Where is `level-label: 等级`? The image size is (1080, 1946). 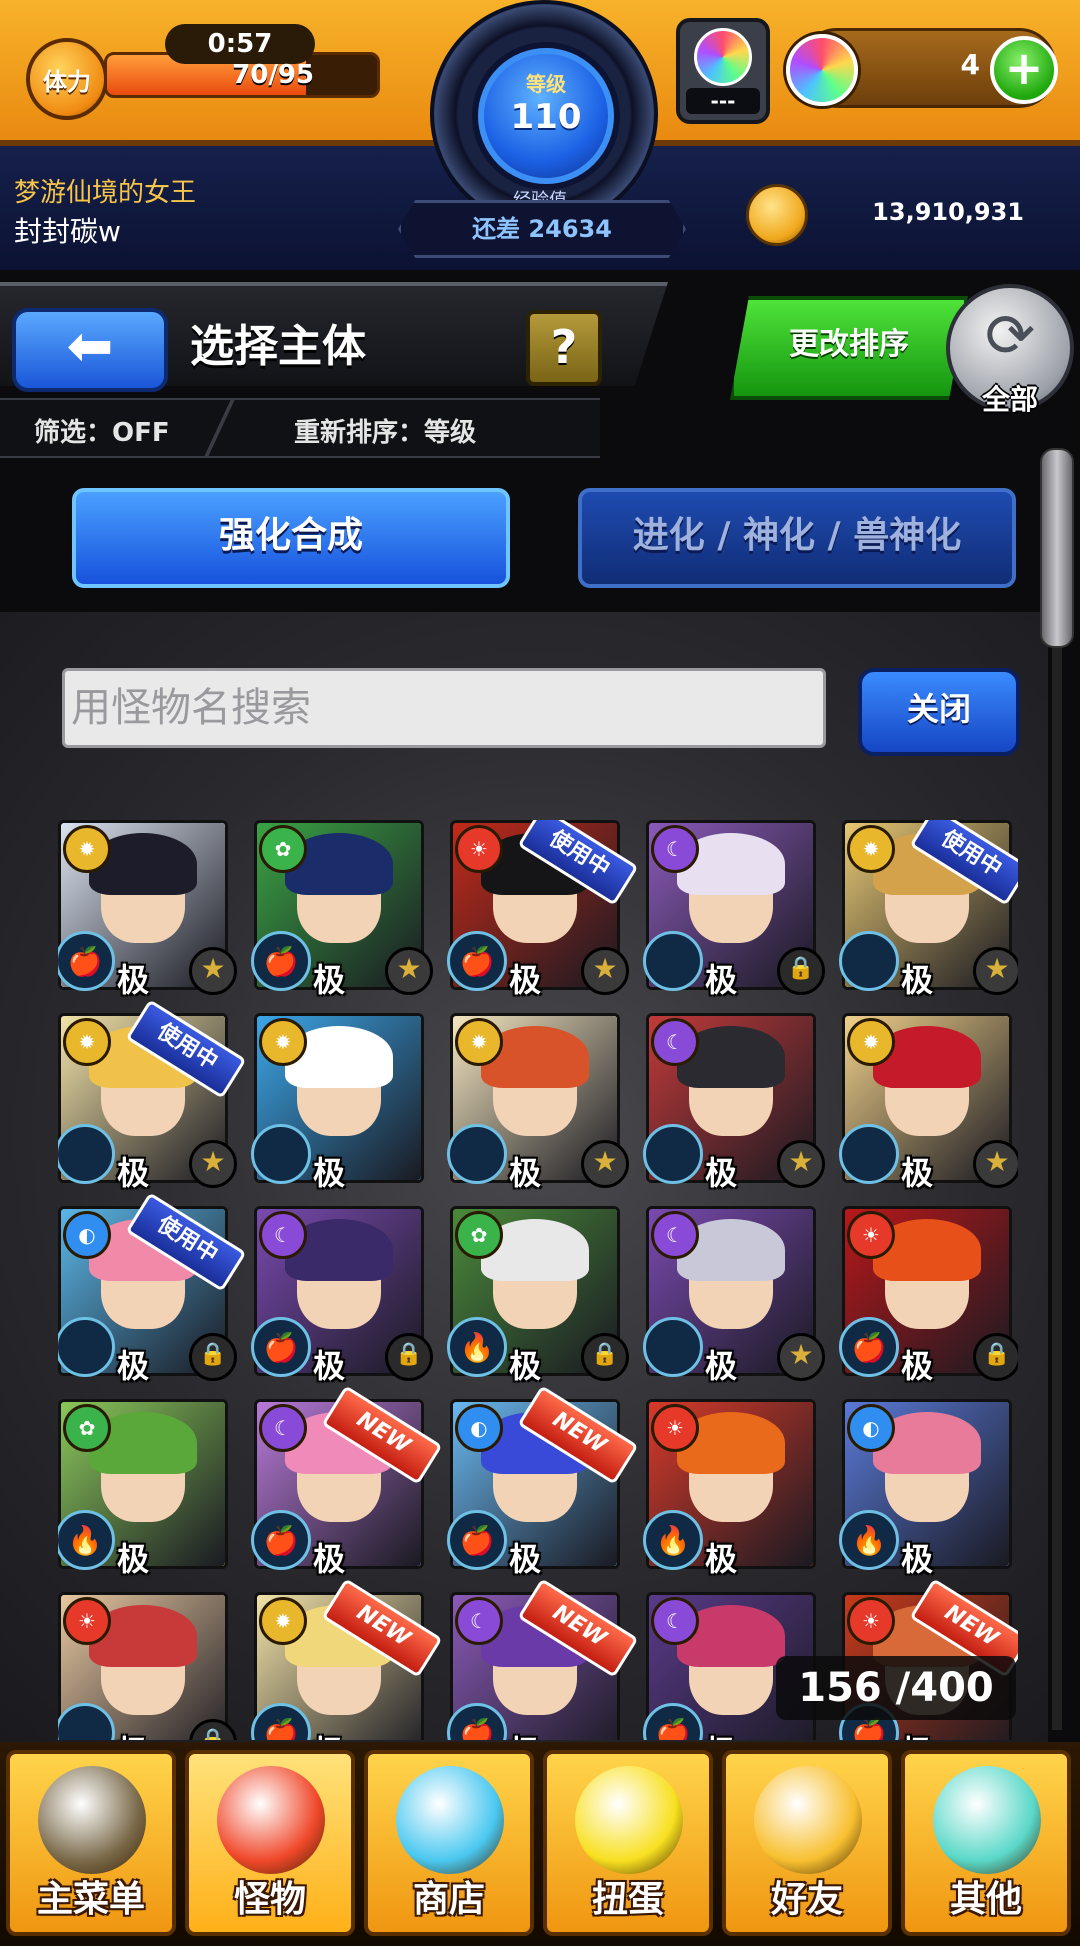 level-label: 等级 is located at coordinates (546, 84).